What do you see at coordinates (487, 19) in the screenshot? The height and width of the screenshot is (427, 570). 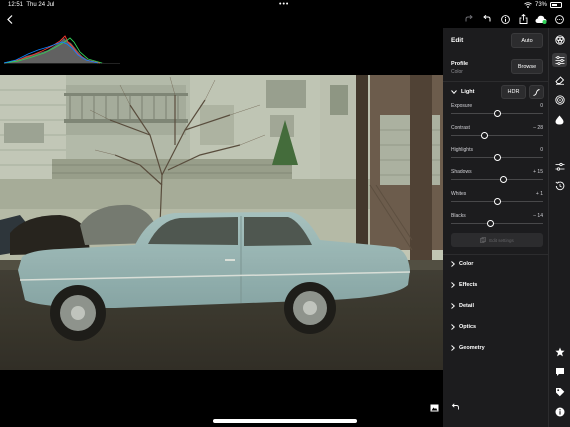 I see `undo-icon` at bounding box center [487, 19].